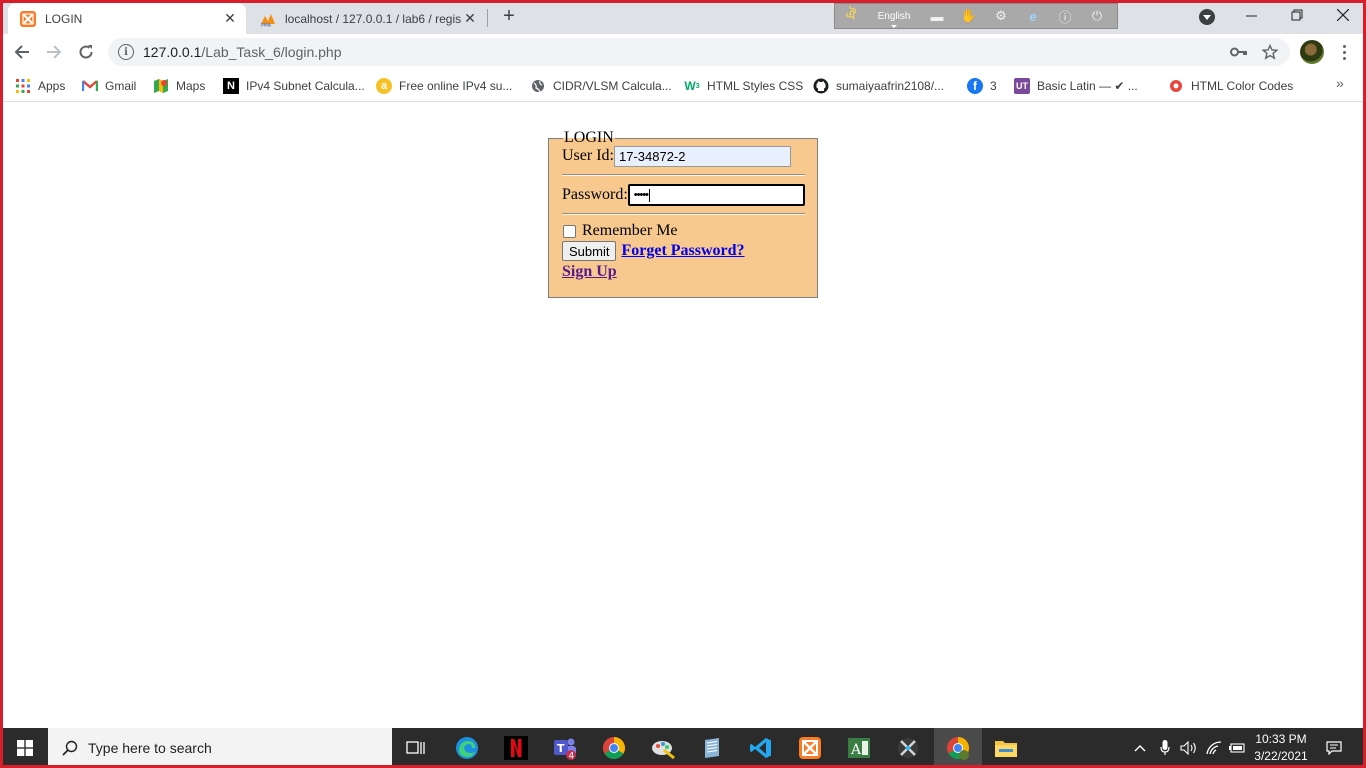  I want to click on svg-text: T, so click(561, 748).